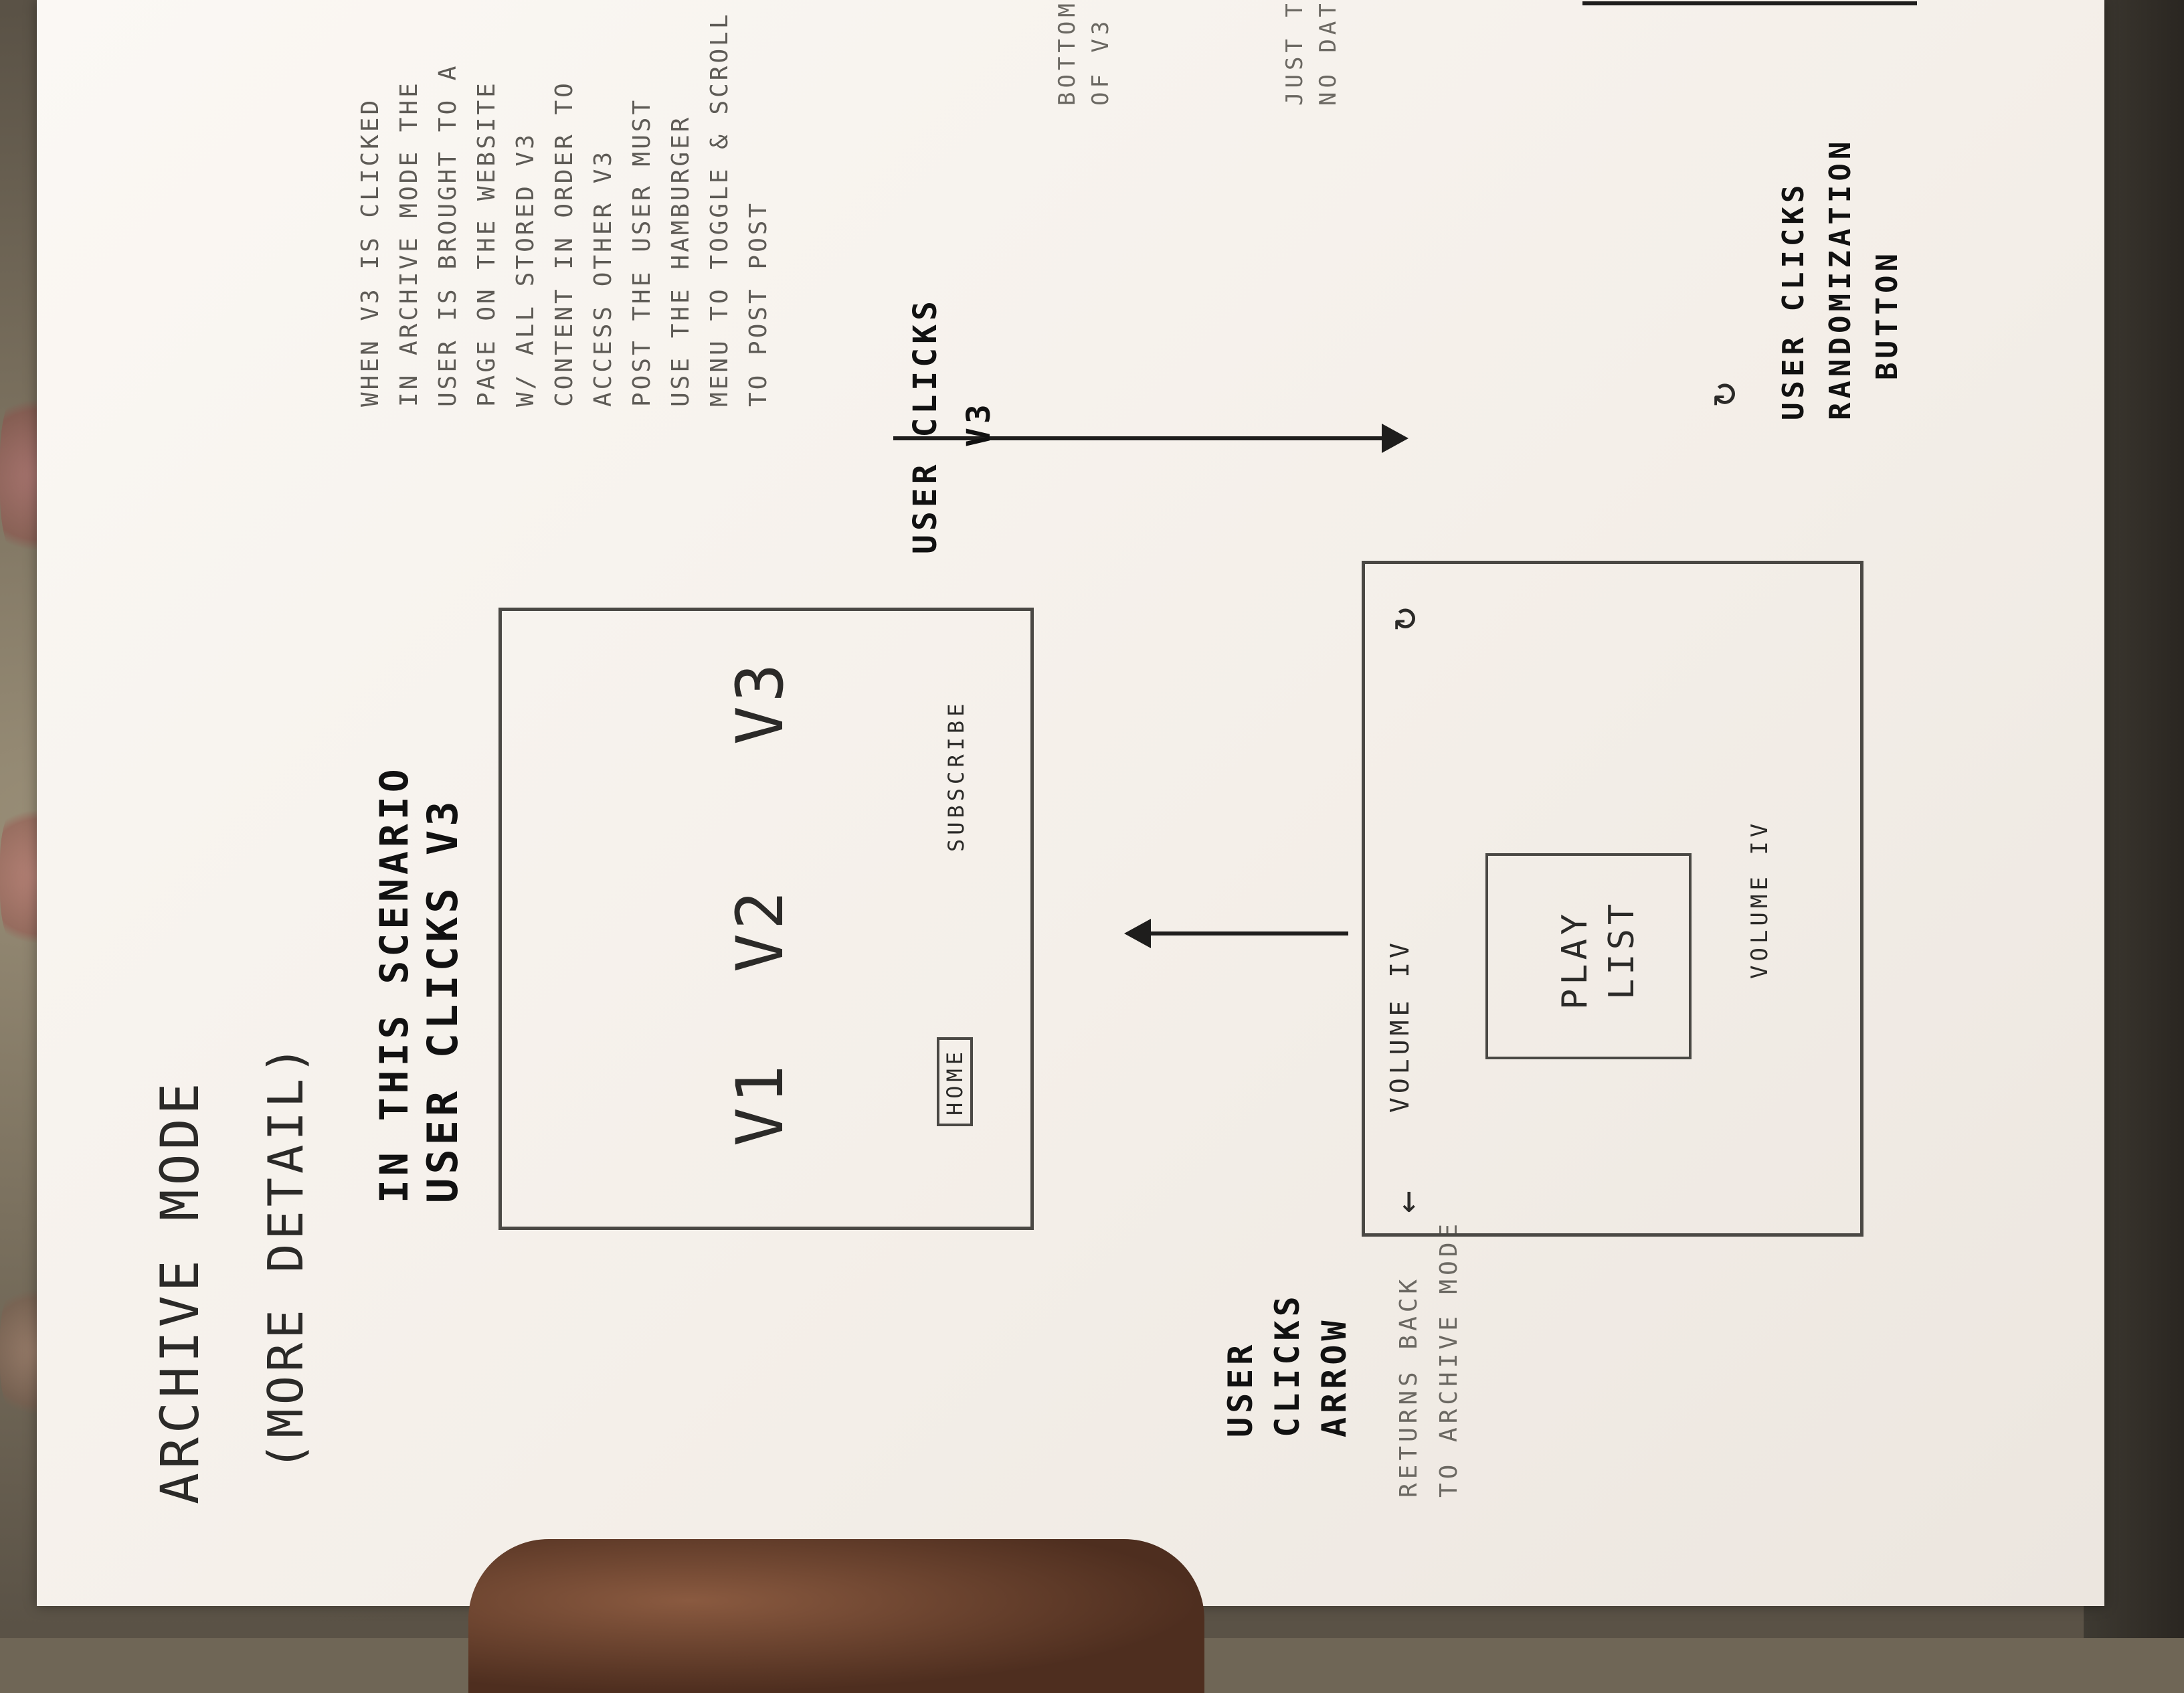 The width and height of the screenshot is (2184, 1693). What do you see at coordinates (681, 260) in the screenshot?
I see `v3-note-line: USE THE HAMBURGER` at bounding box center [681, 260].